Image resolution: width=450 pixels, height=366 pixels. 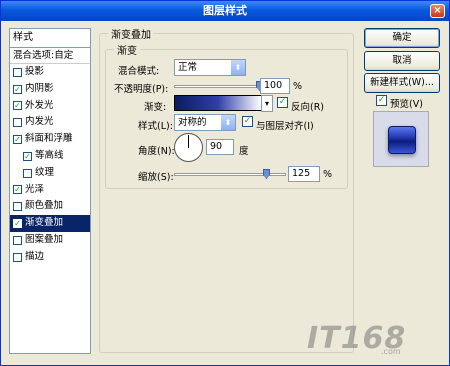 I want to click on style-item: ✓ 外发光, so click(x=50, y=106).